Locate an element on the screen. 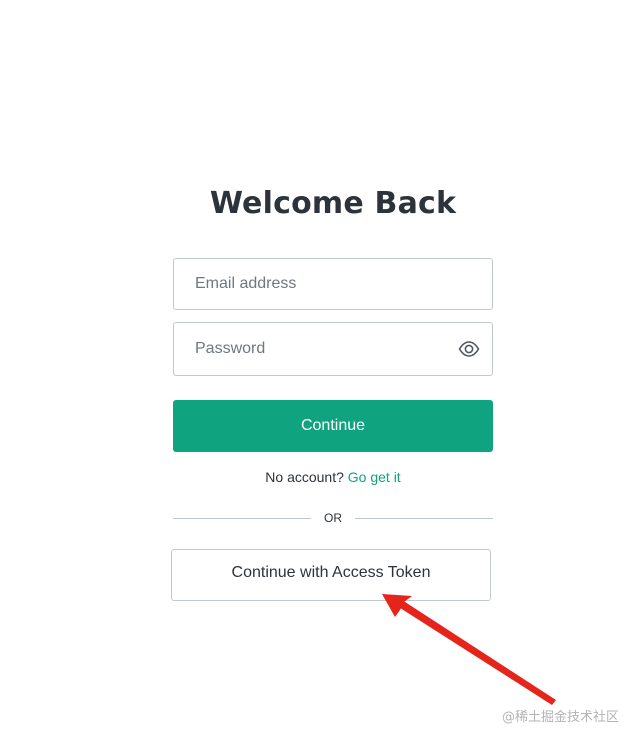 The image size is (638, 743). signup-prompt: No account? Go get it is located at coordinates (333, 477).